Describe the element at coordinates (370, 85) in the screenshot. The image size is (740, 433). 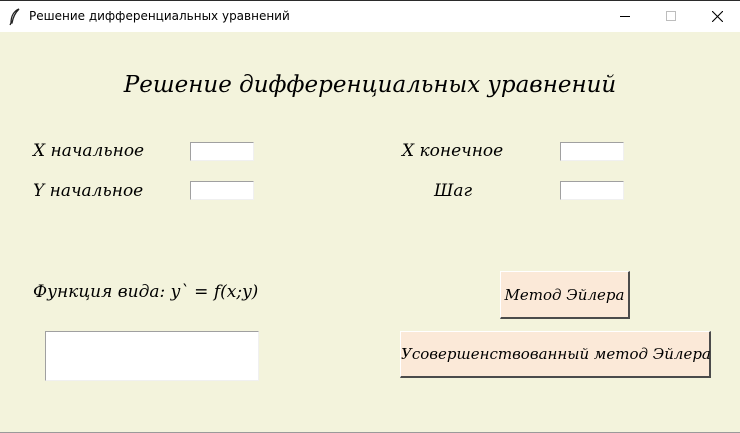
I see `page-title: Решение дифференциальных уравнений` at that location.